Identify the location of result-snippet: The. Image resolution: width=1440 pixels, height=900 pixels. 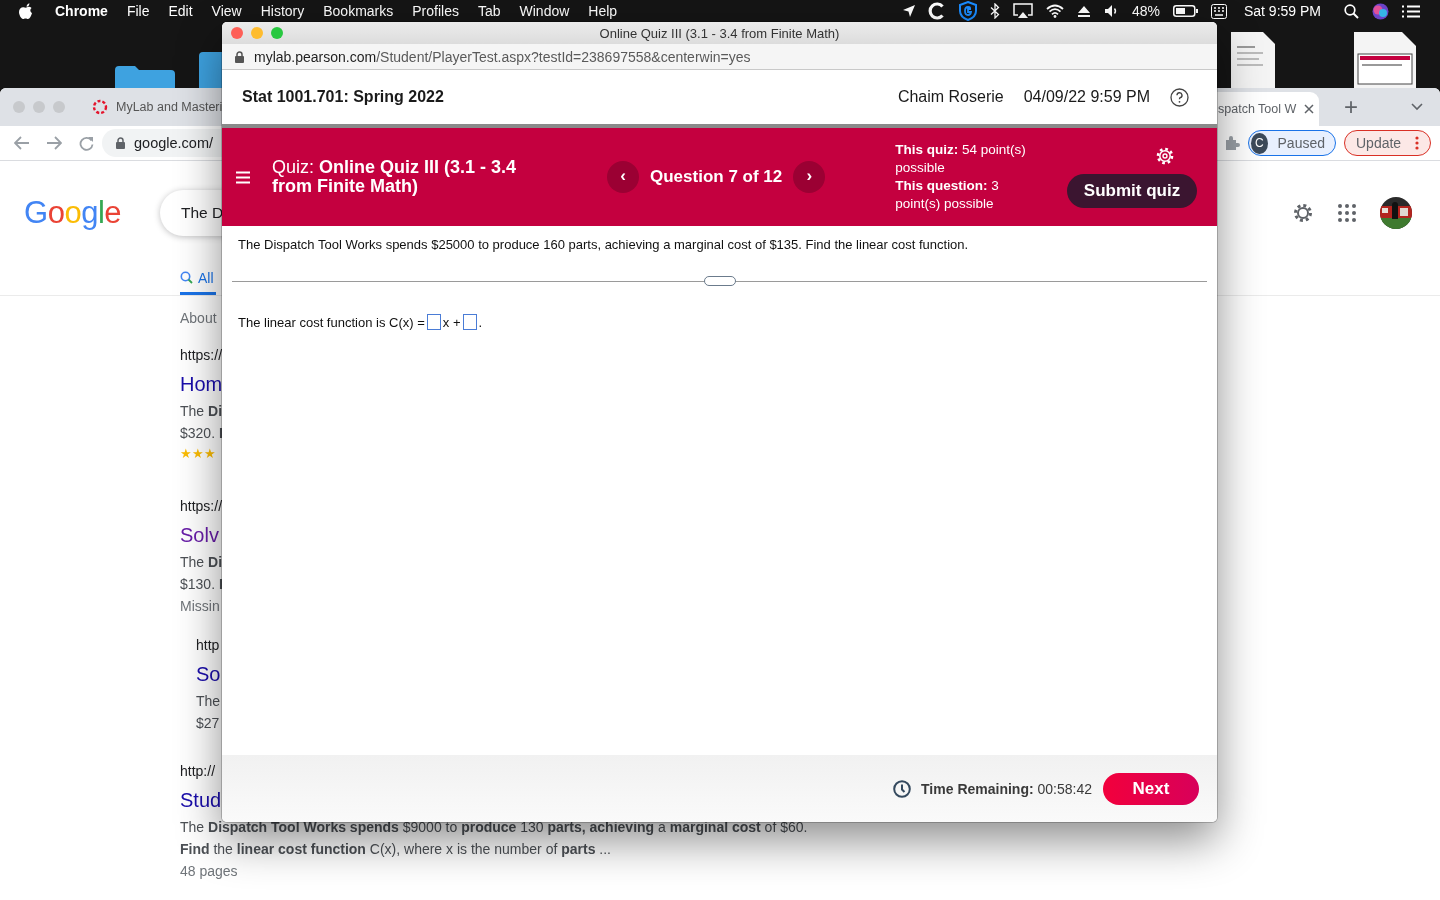
(208, 701).